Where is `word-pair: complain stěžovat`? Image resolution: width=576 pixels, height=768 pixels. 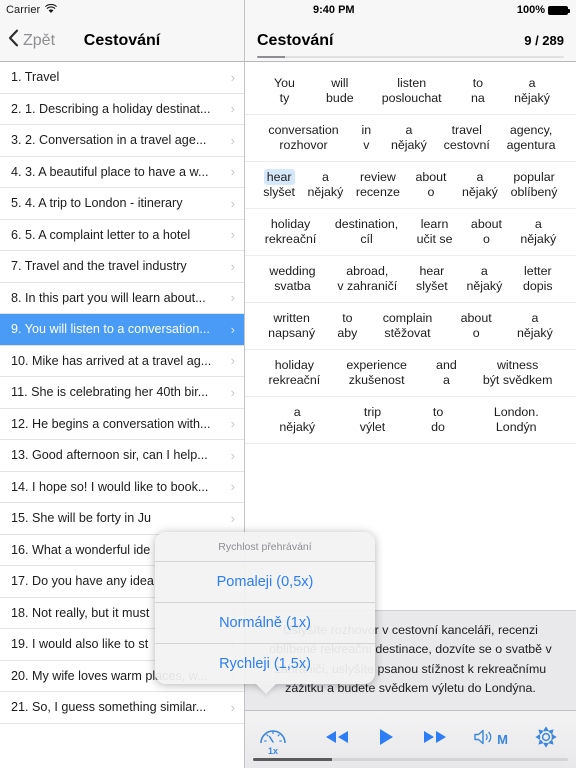 word-pair: complain stěžovat is located at coordinates (408, 325).